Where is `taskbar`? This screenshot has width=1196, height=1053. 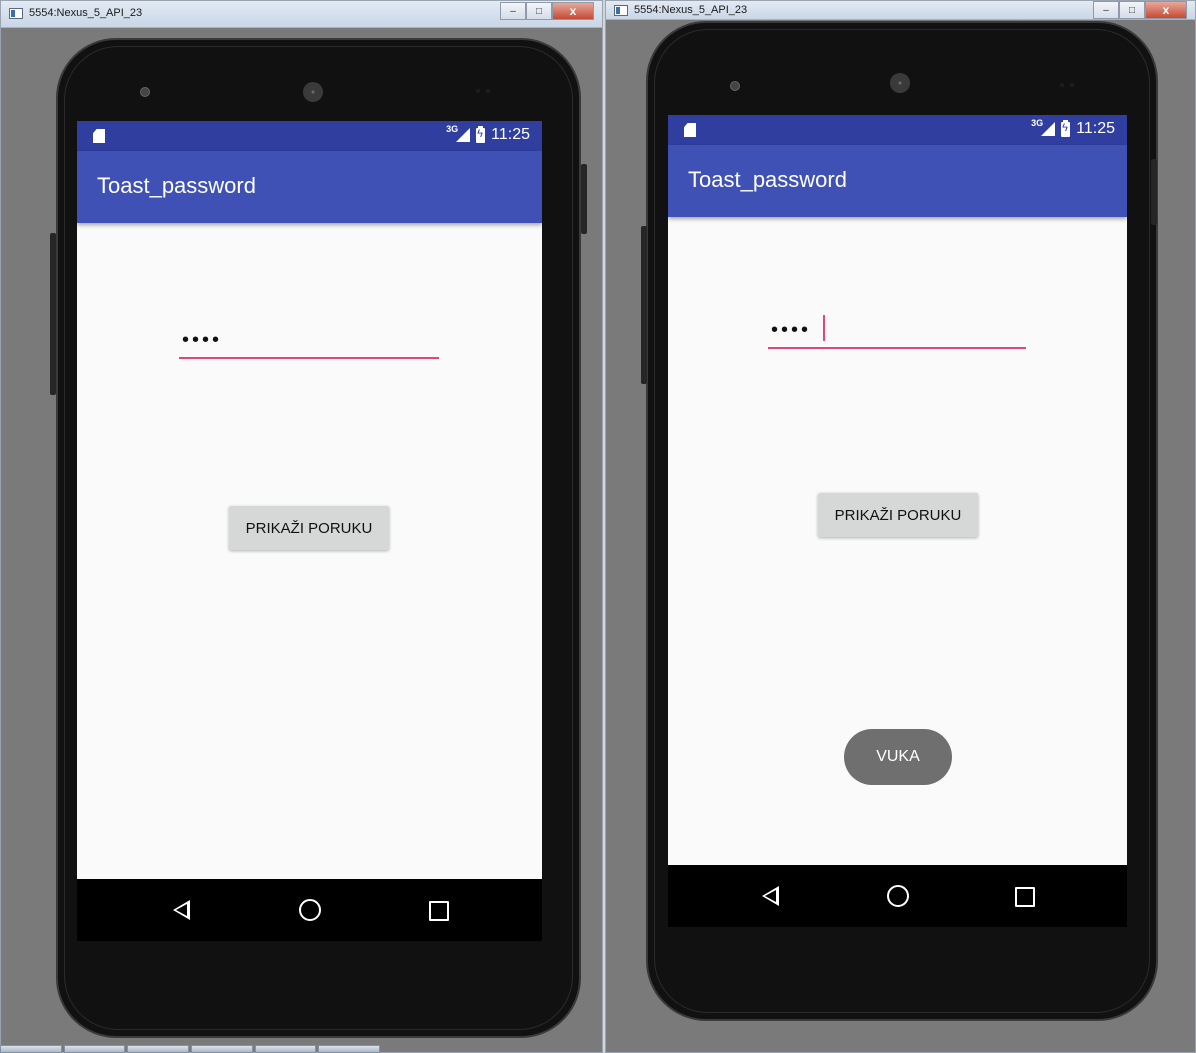
taskbar is located at coordinates (190, 1049).